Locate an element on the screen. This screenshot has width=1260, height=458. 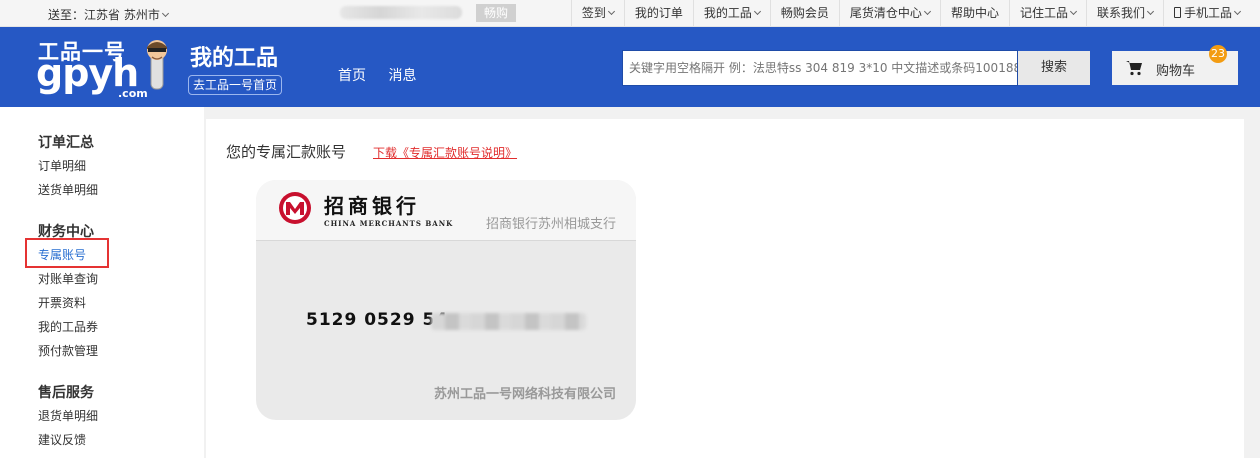
top-nav-label: 手机工品 is located at coordinates (1207, 13).